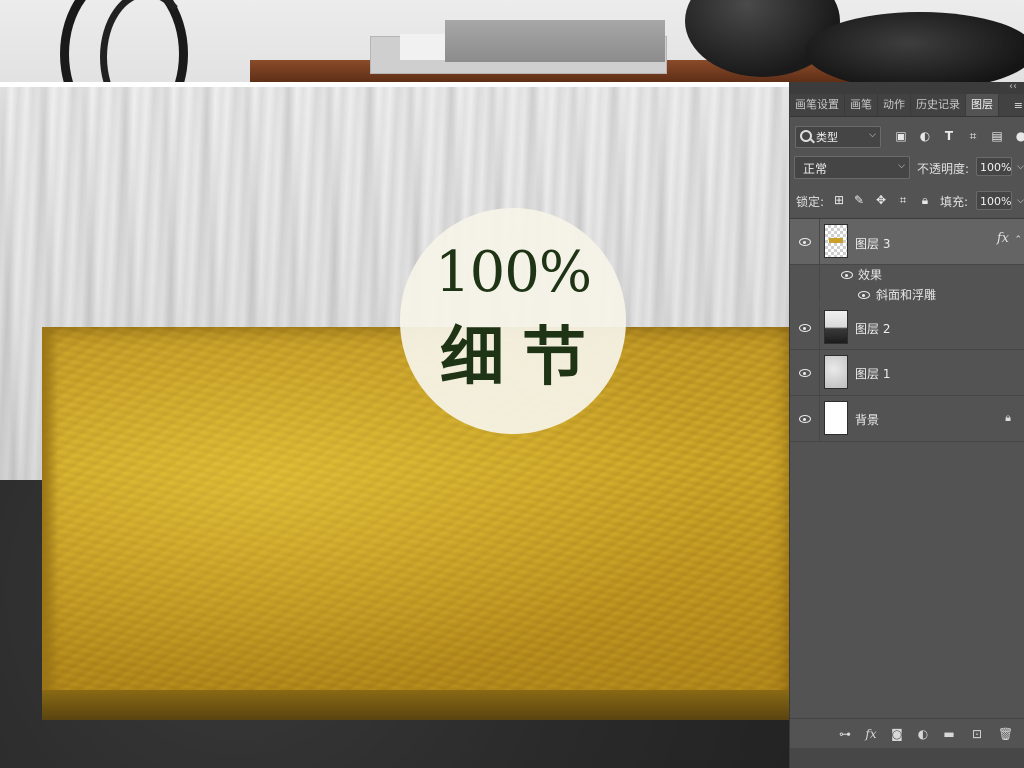 Image resolution: width=1024 pixels, height=768 pixels. Describe the element at coordinates (872, 243) in the screenshot. I see `layer-name: 图层 3` at that location.